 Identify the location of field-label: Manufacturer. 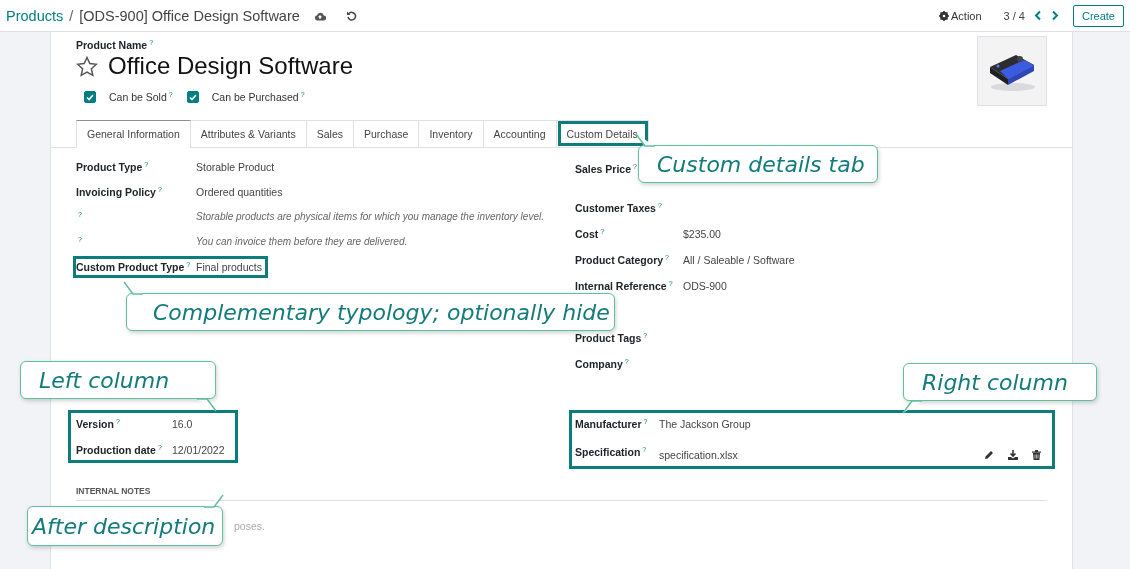
(608, 424).